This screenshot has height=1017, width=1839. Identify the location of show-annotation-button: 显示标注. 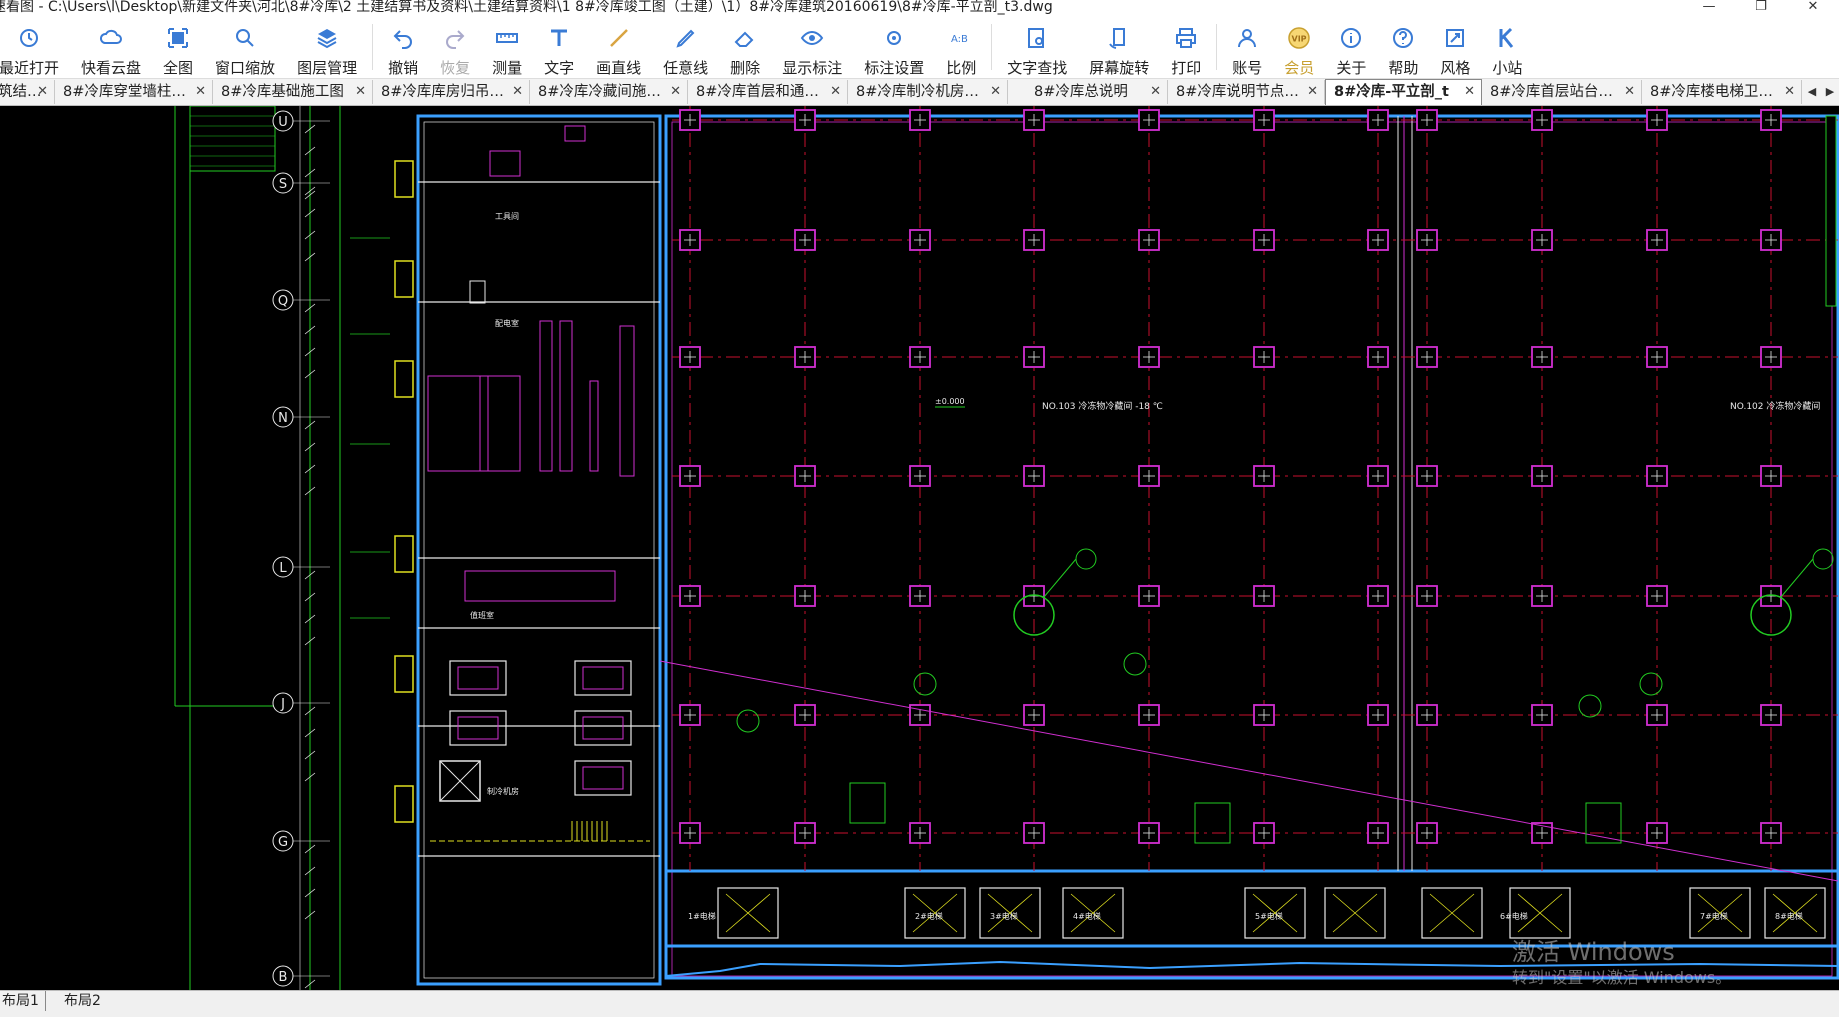
(812, 48).